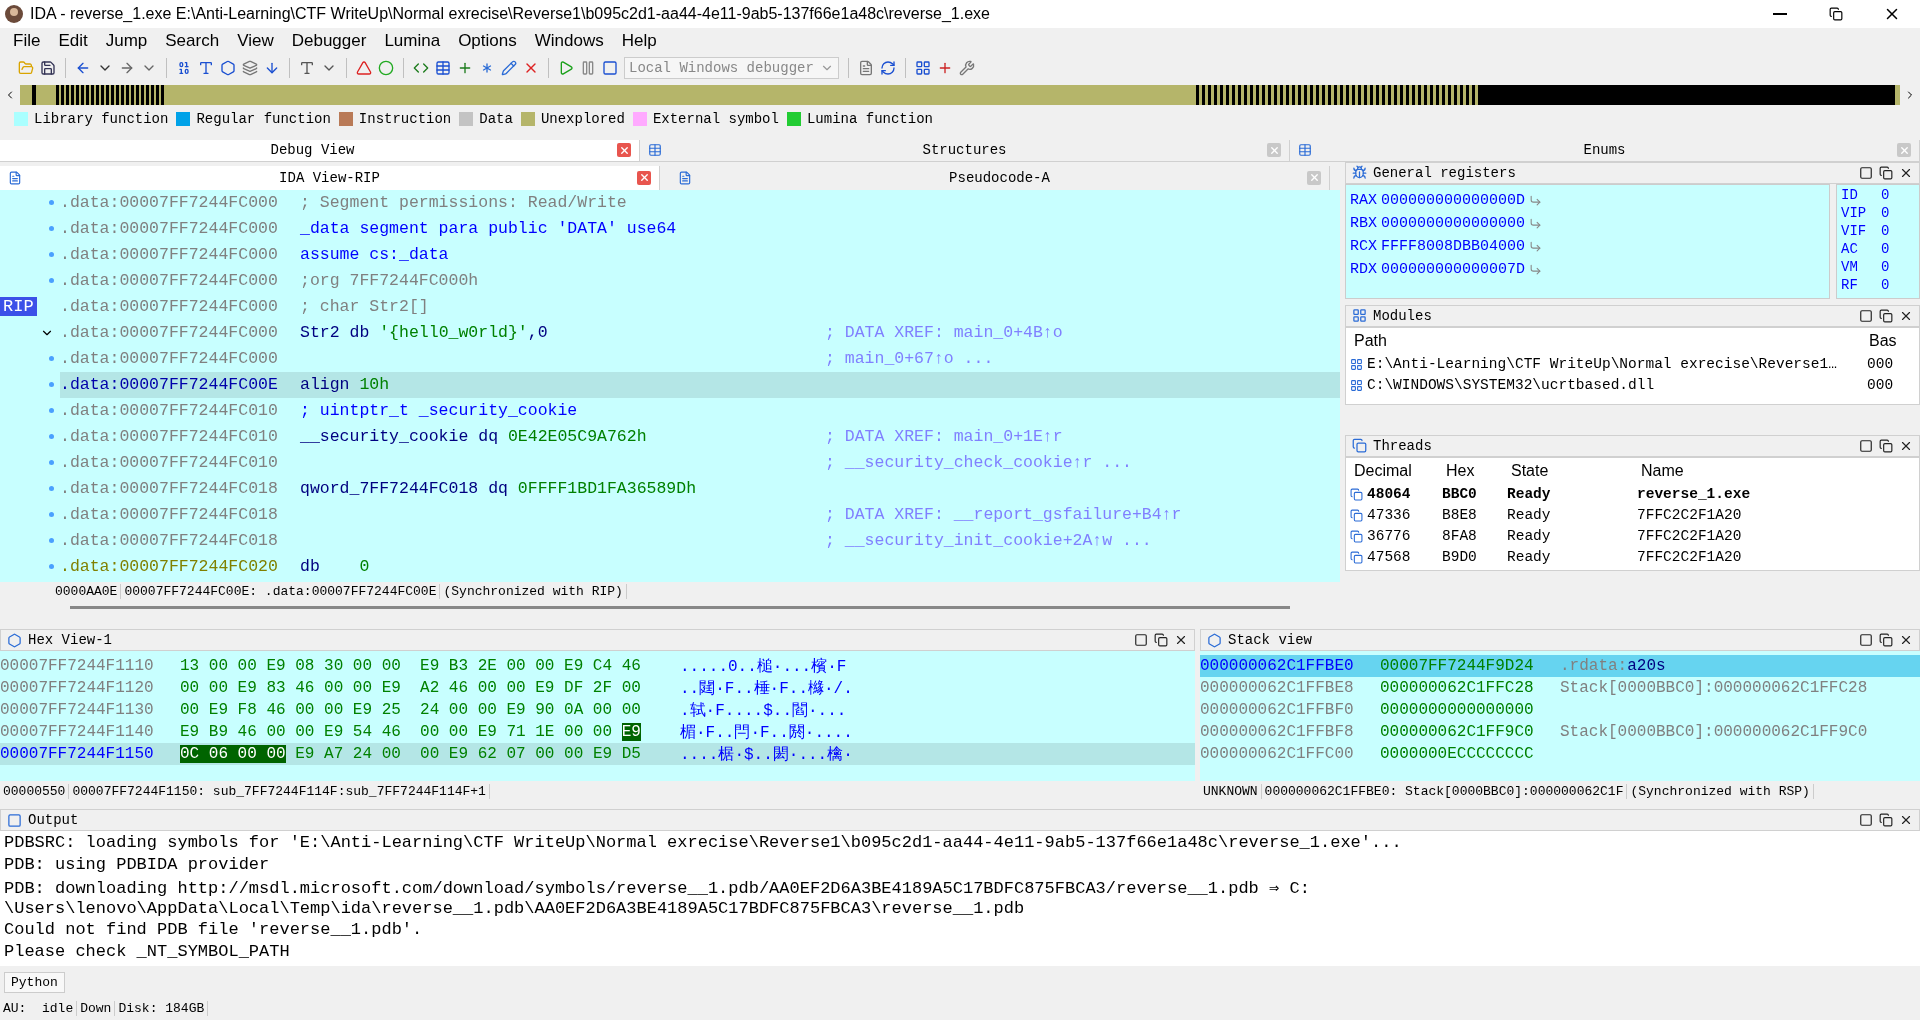  Describe the element at coordinates (866, 68) in the screenshot. I see `document-icon` at that location.